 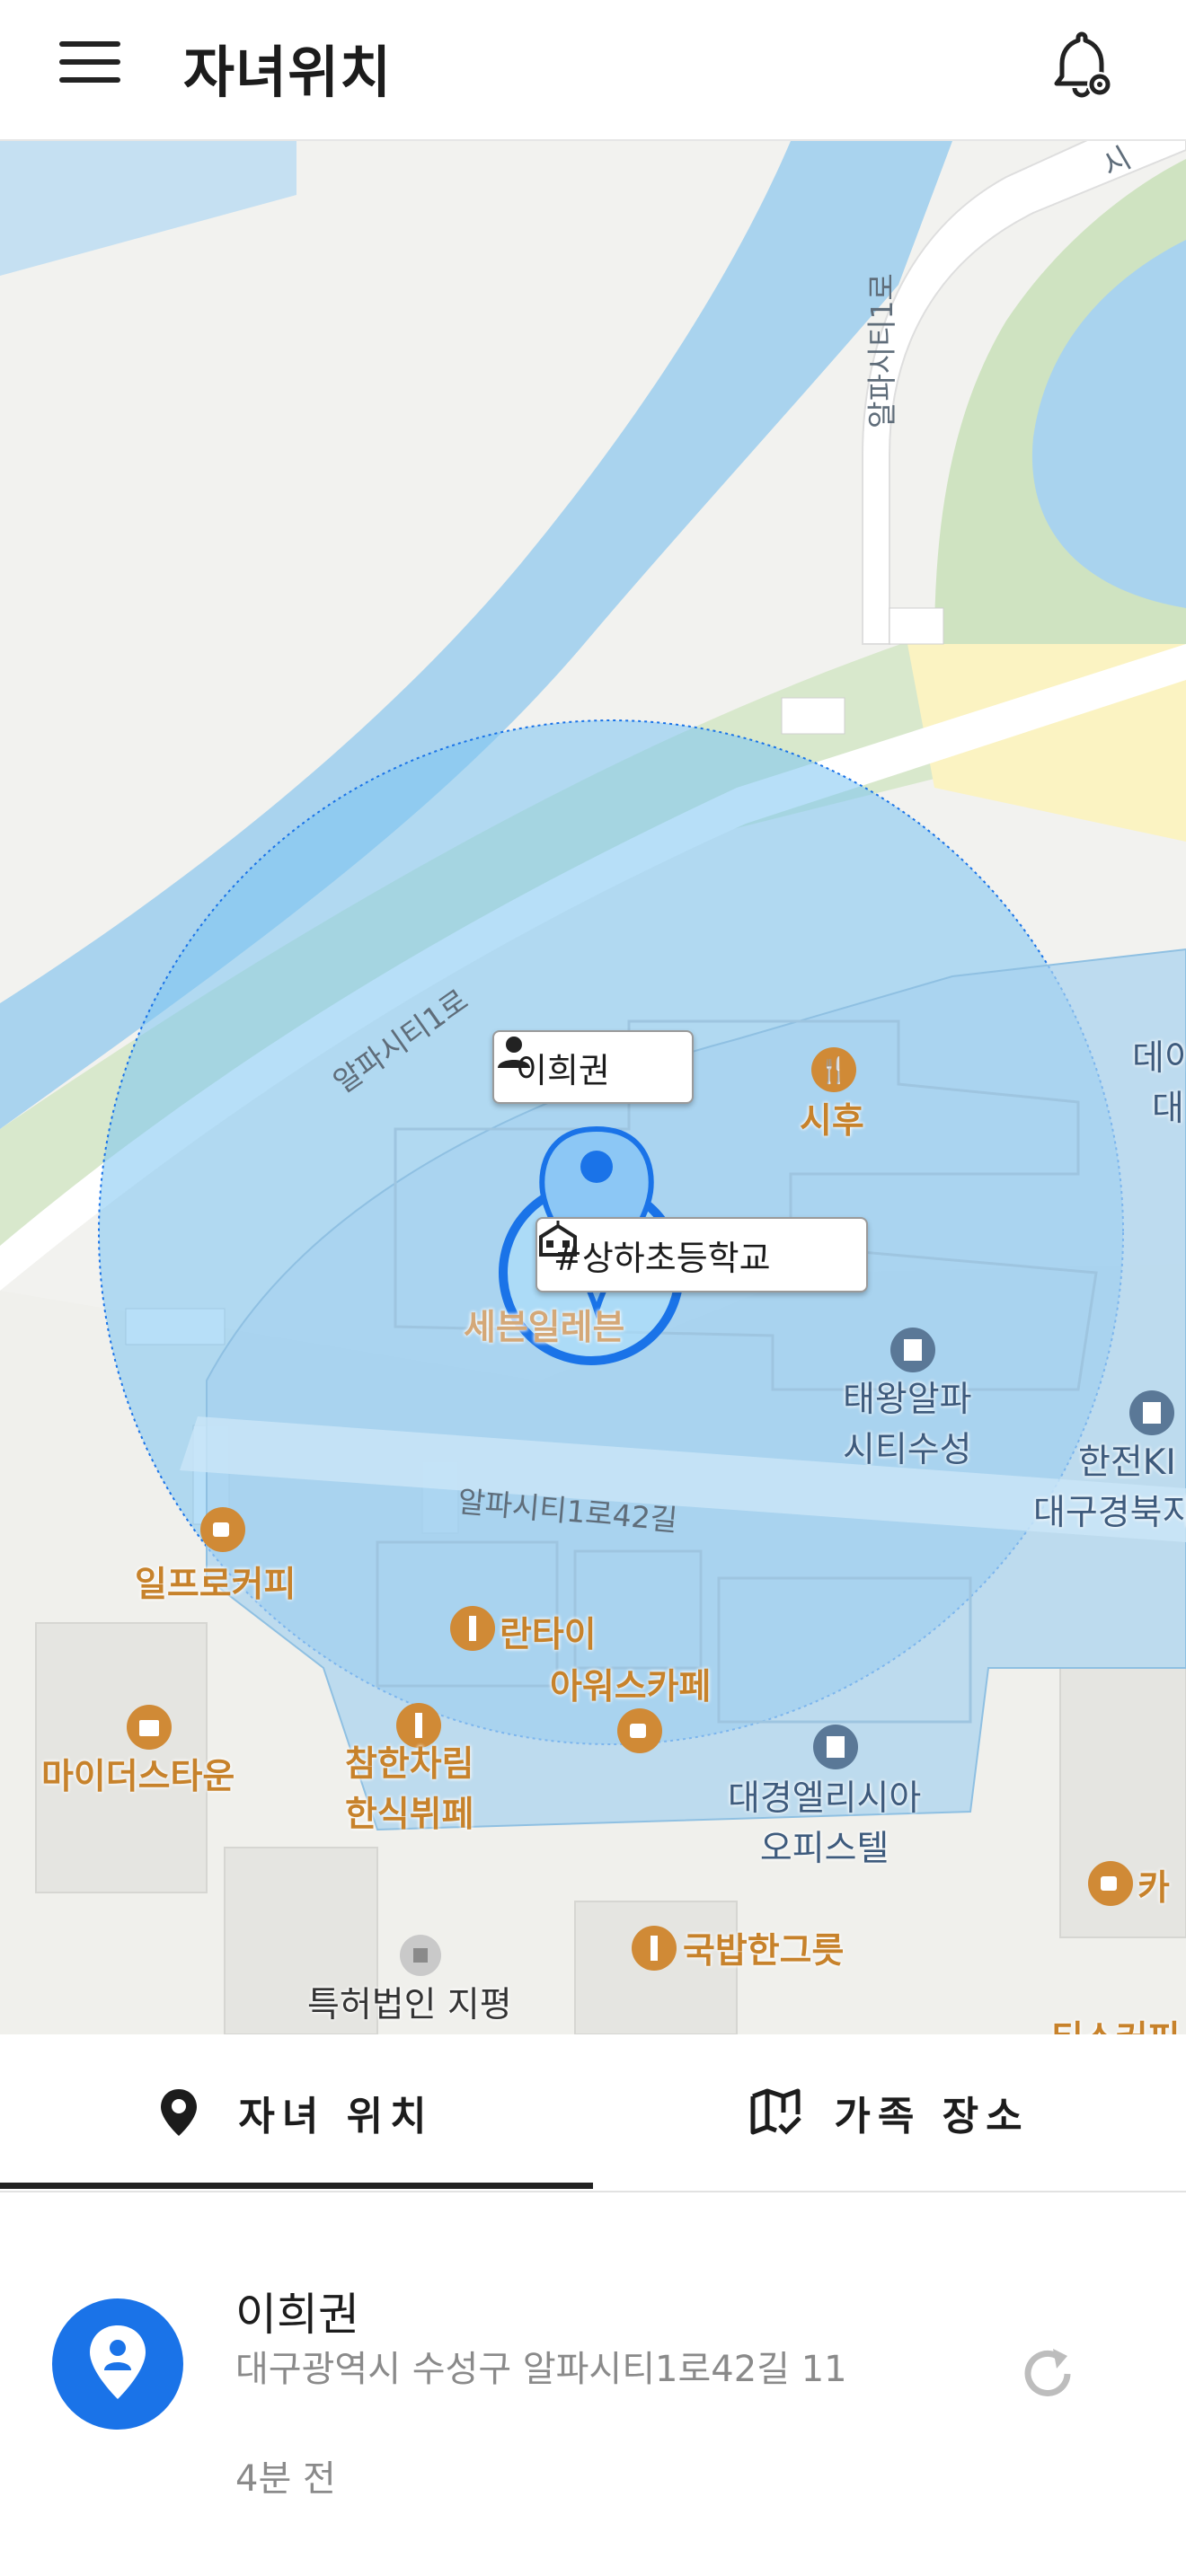 I want to click on bottom-tabs: 자녀 위치 가족 장소, so click(x=593, y=2113).